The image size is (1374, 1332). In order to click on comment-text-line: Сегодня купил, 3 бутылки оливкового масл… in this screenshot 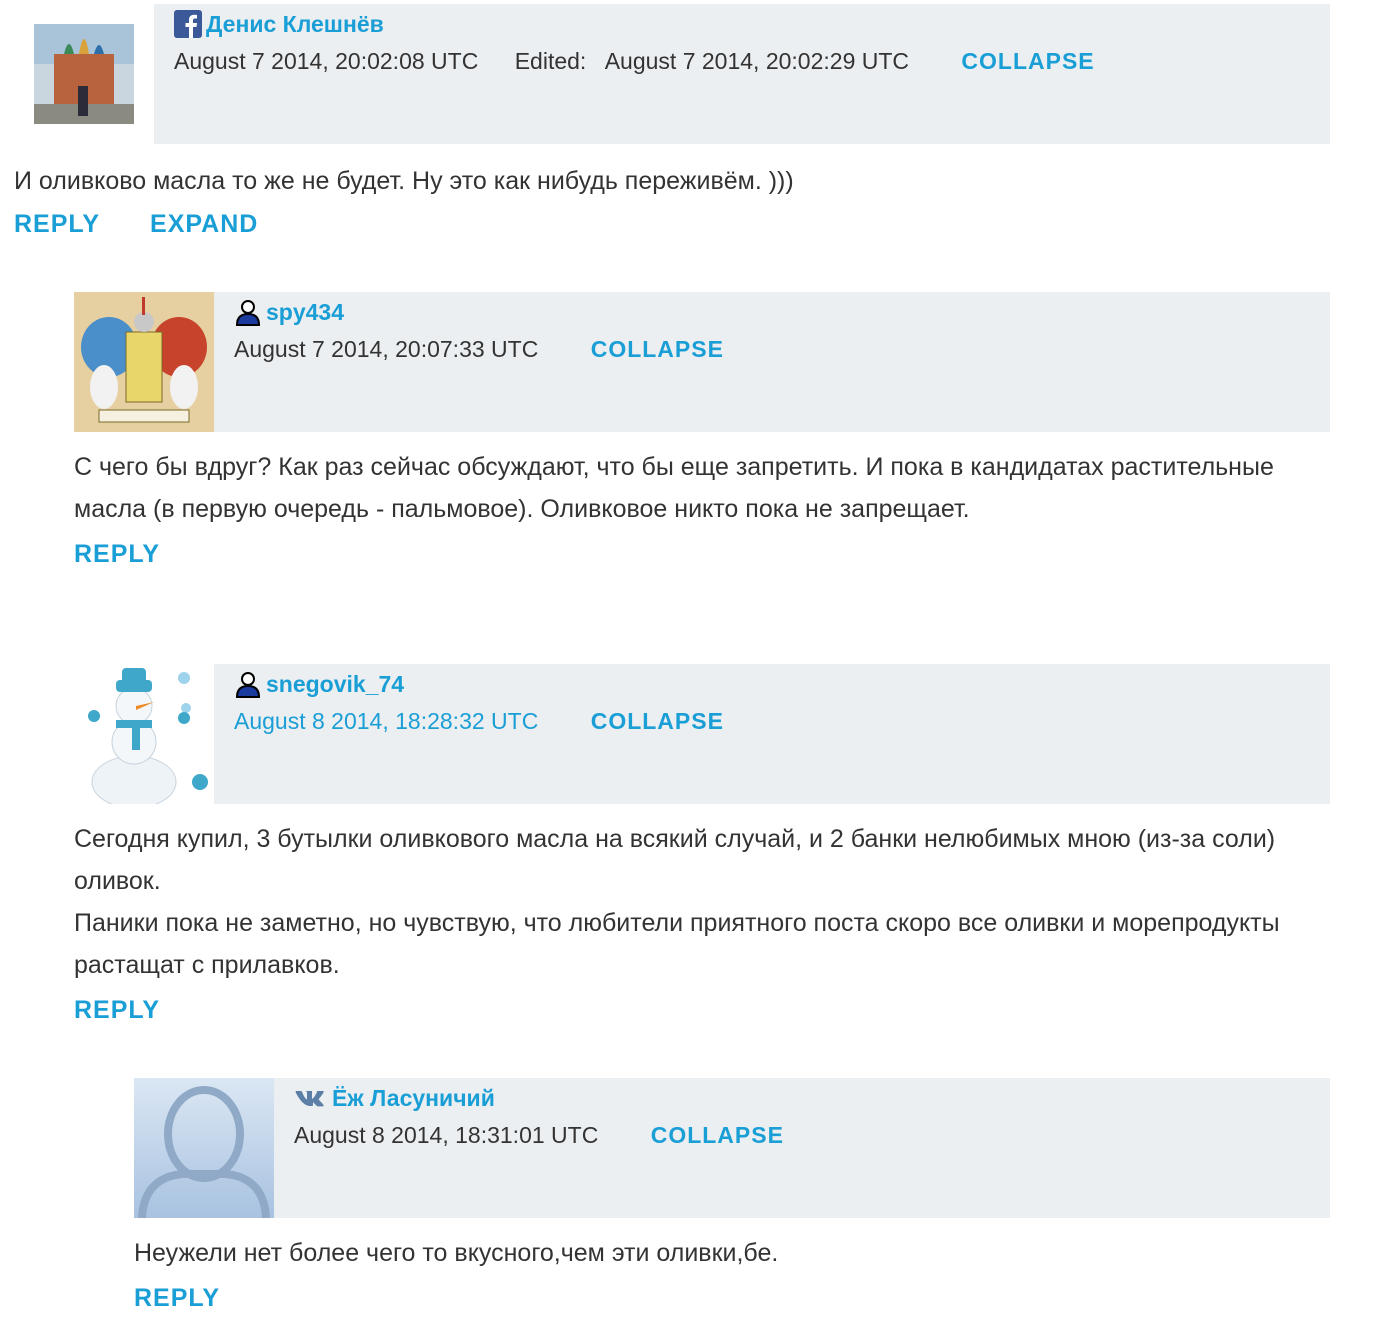, I will do `click(675, 860)`.